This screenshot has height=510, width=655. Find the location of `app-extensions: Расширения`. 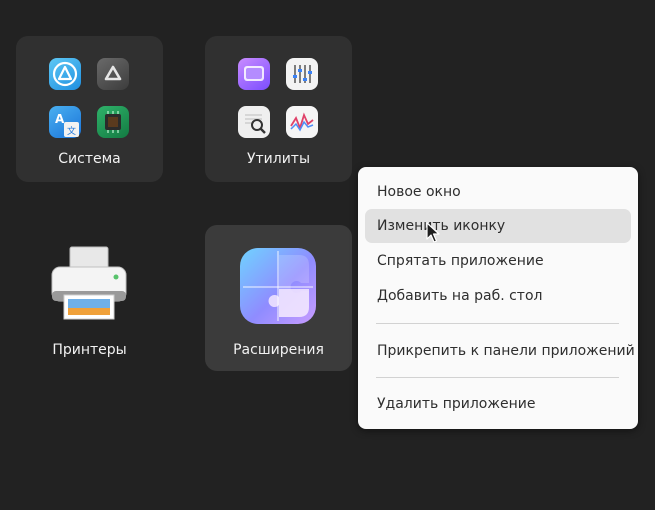

app-extensions: Расширения is located at coordinates (278, 298).